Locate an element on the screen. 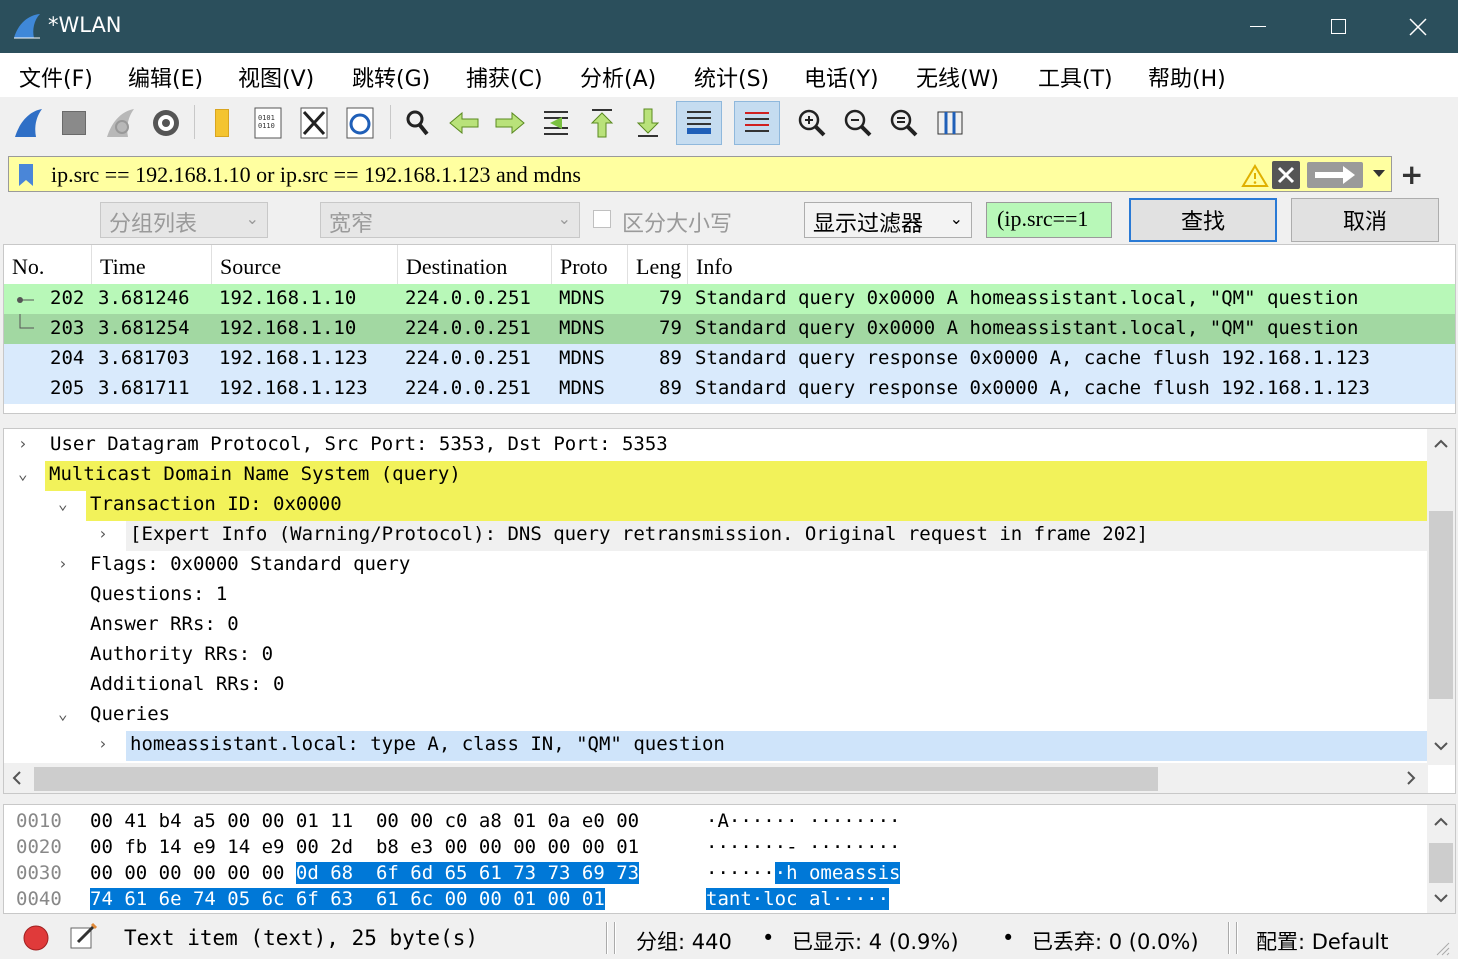 Image resolution: width=1458 pixels, height=959 pixels. edit-comment-icon is located at coordinates (83, 937).